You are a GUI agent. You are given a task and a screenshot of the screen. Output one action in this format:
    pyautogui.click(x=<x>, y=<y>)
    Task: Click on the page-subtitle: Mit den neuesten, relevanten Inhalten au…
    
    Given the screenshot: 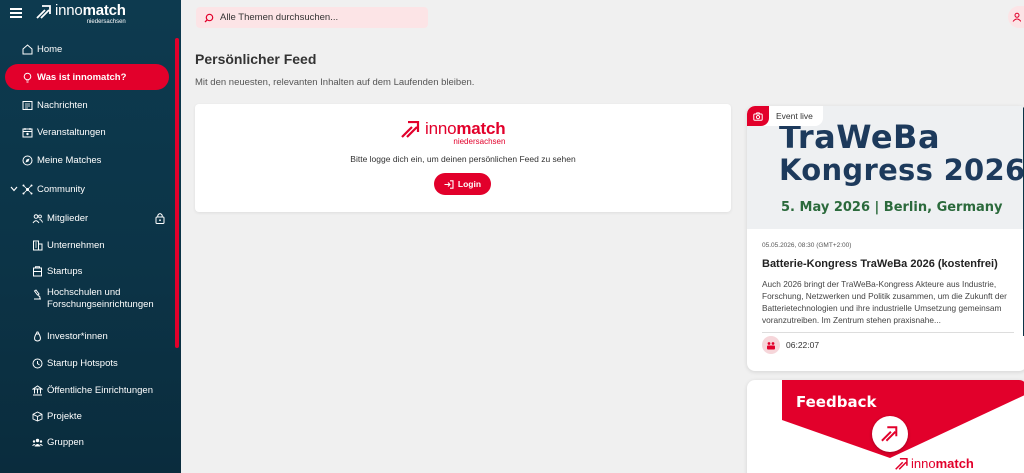 What is the action you would take?
    pyautogui.click(x=335, y=82)
    